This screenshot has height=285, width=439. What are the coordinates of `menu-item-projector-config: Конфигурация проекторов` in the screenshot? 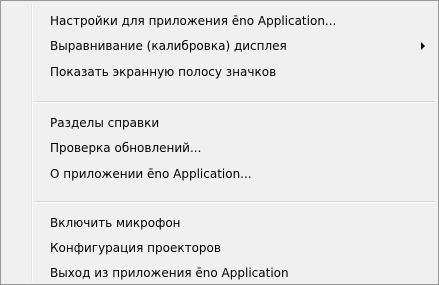 It's located at (219, 248).